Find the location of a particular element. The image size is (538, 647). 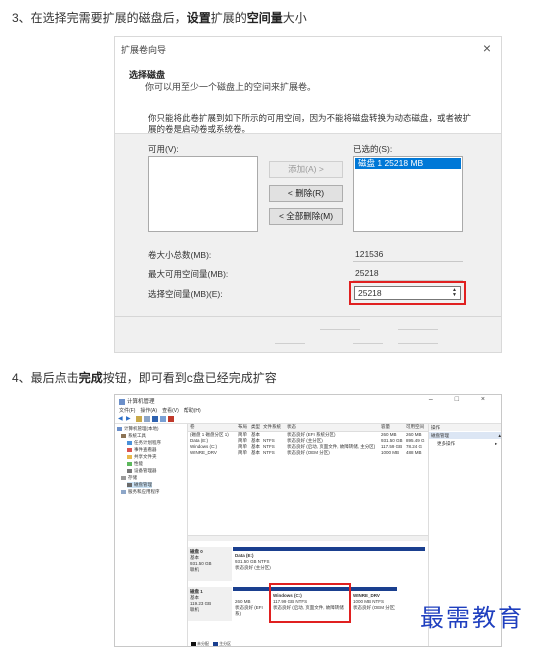

max-space-value: 25218 is located at coordinates (367, 273).